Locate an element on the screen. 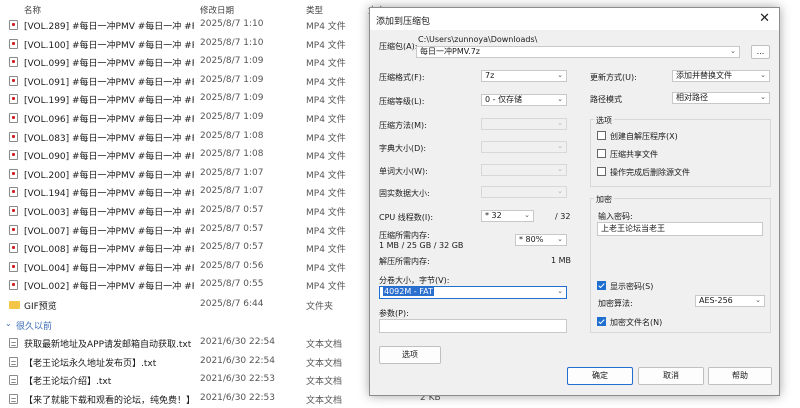 The height and width of the screenshot is (408, 800). column-header-name: 名称 is located at coordinates (32, 10).